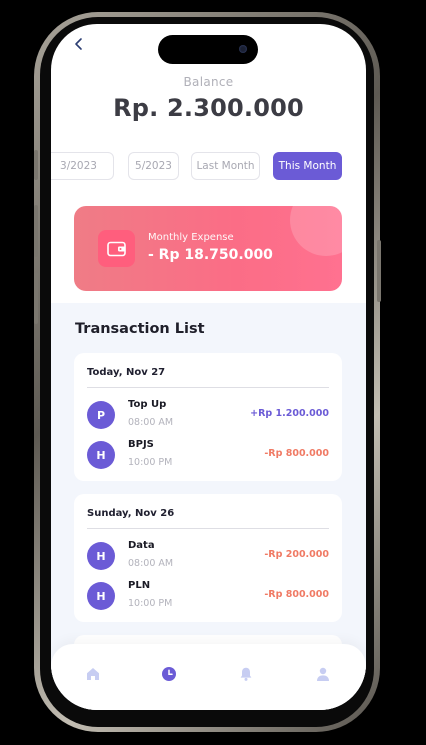  Describe the element at coordinates (36, 165) in the screenshot. I see `silent-switch` at that location.